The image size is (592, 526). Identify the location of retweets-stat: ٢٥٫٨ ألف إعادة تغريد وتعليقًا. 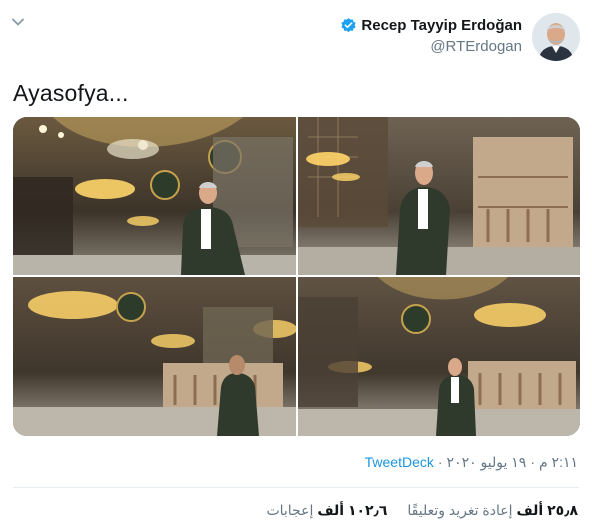
(492, 510).